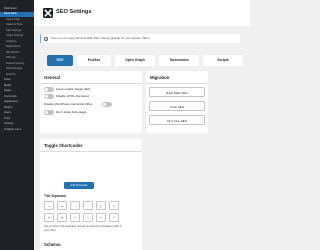  Describe the element at coordinates (17, 108) in the screenshot. I see `sidebar-item: Plugins` at that location.